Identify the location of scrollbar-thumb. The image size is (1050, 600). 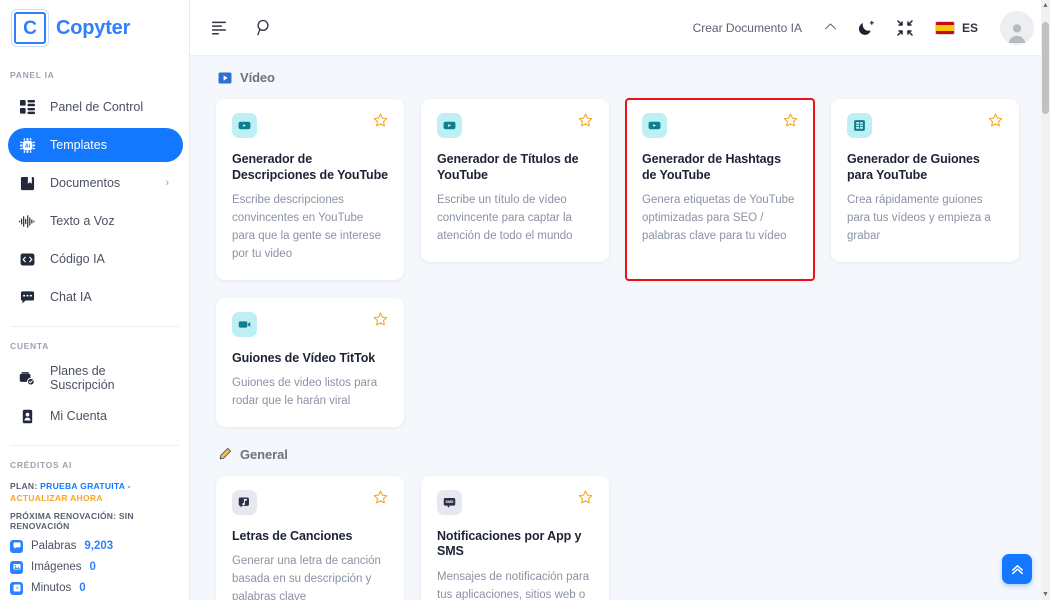
(1045, 68).